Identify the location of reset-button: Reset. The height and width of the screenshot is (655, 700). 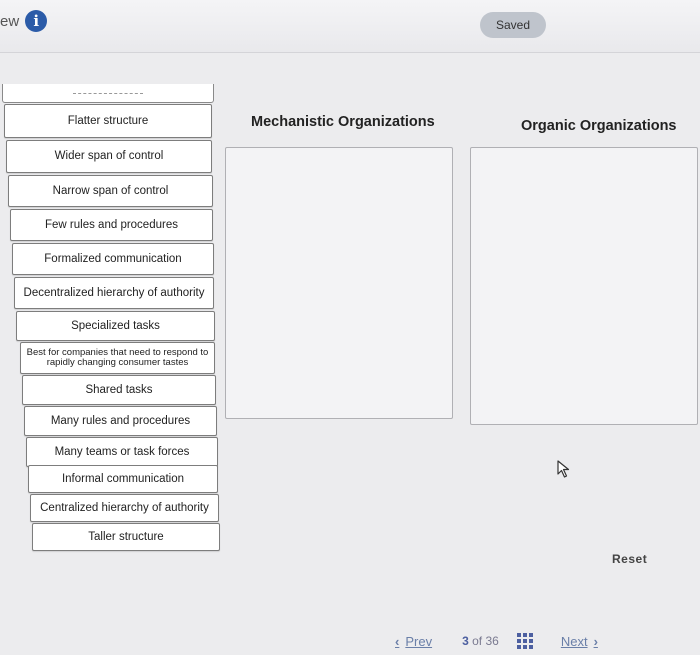
(629, 559).